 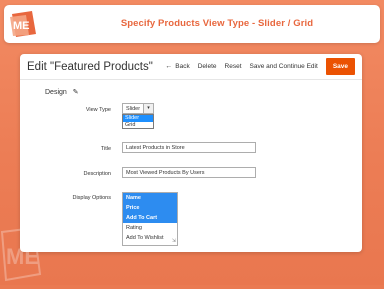 I want to click on display-option-item: Add To Wishlist, so click(x=150, y=238).